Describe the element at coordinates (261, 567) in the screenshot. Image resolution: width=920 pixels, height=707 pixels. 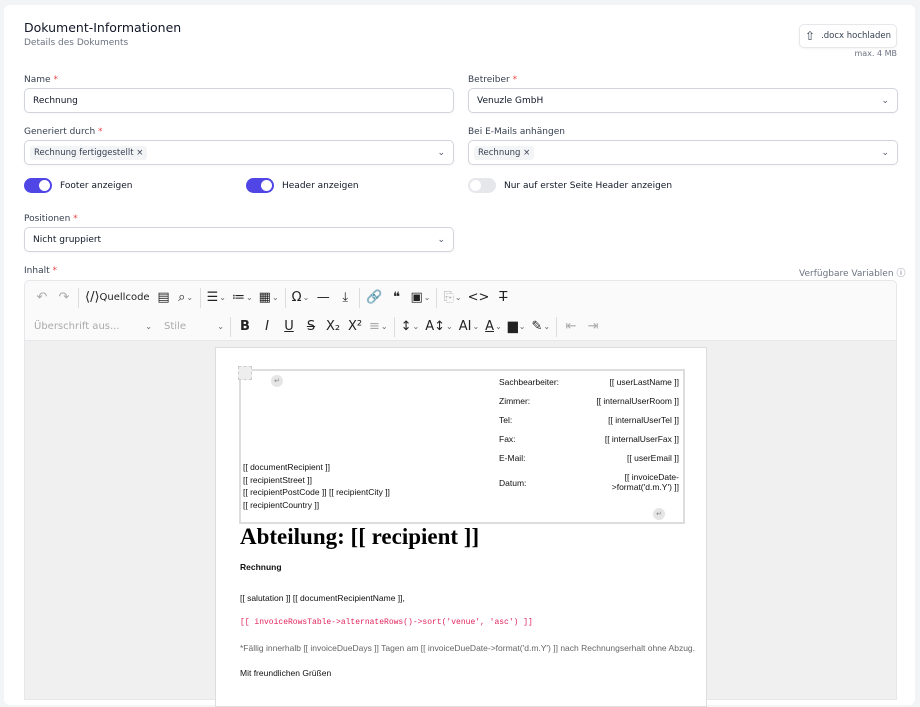
I see `document-subject: Rechnung` at that location.